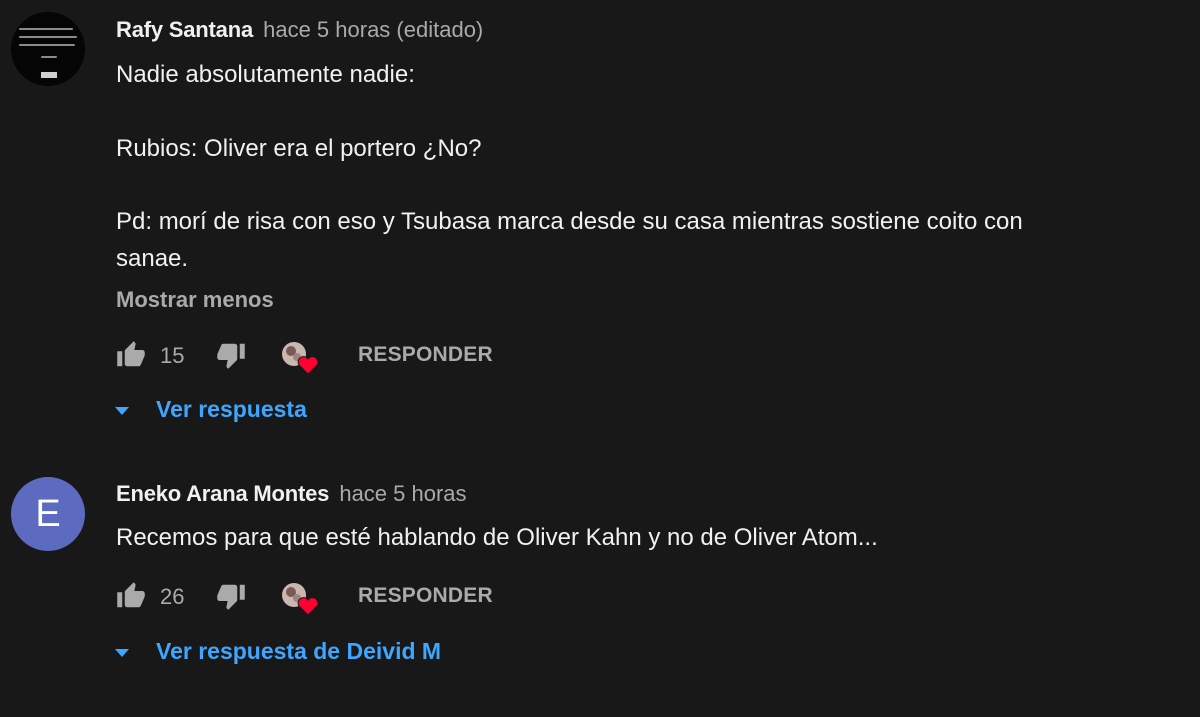 The width and height of the screenshot is (1200, 717). I want to click on like-count: 15, so click(172, 355).